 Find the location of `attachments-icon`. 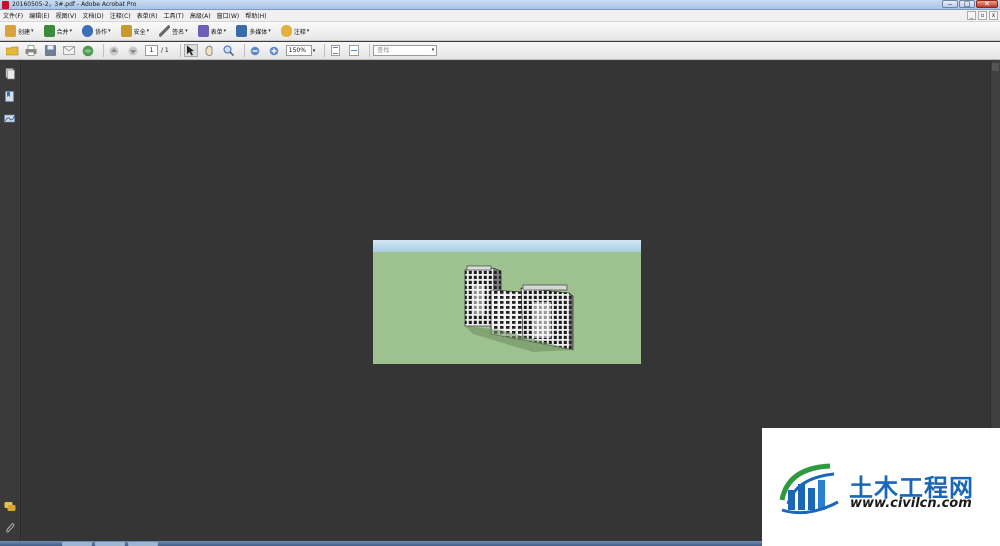

attachments-icon is located at coordinates (10, 528).